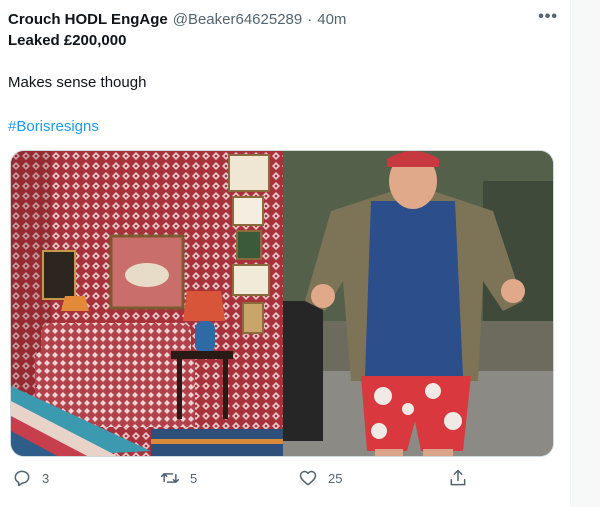  What do you see at coordinates (308, 478) in the screenshot?
I see `heart-icon` at bounding box center [308, 478].